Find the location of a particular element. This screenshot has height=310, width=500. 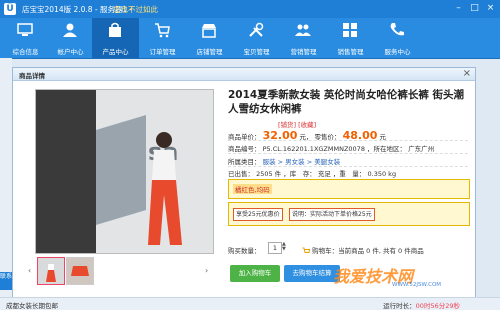

nav-label: 产品中心 is located at coordinates (115, 52).